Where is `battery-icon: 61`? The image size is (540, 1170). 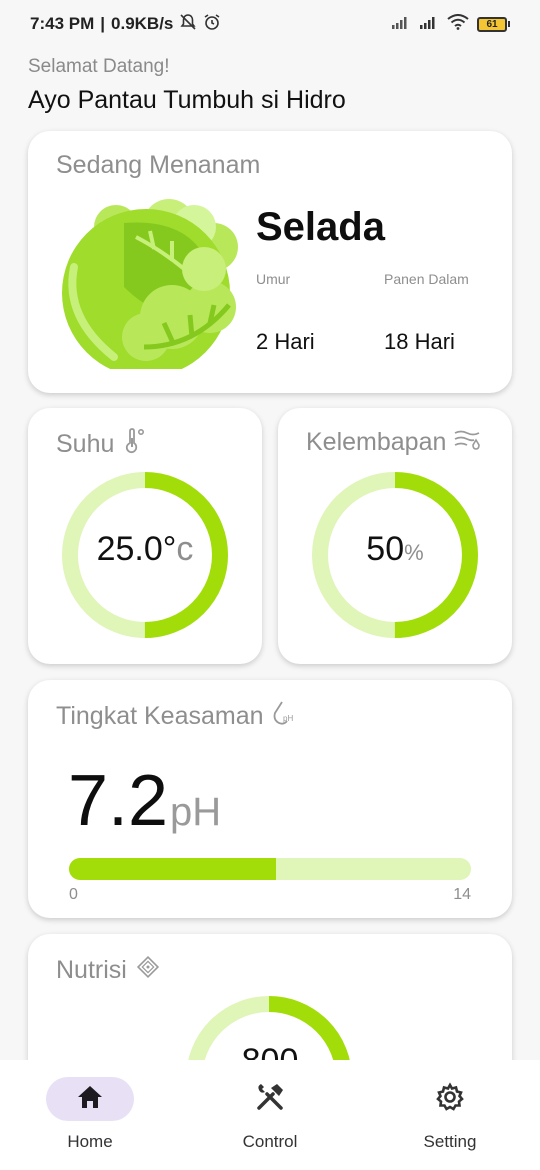 battery-icon: 61 is located at coordinates (493, 24).